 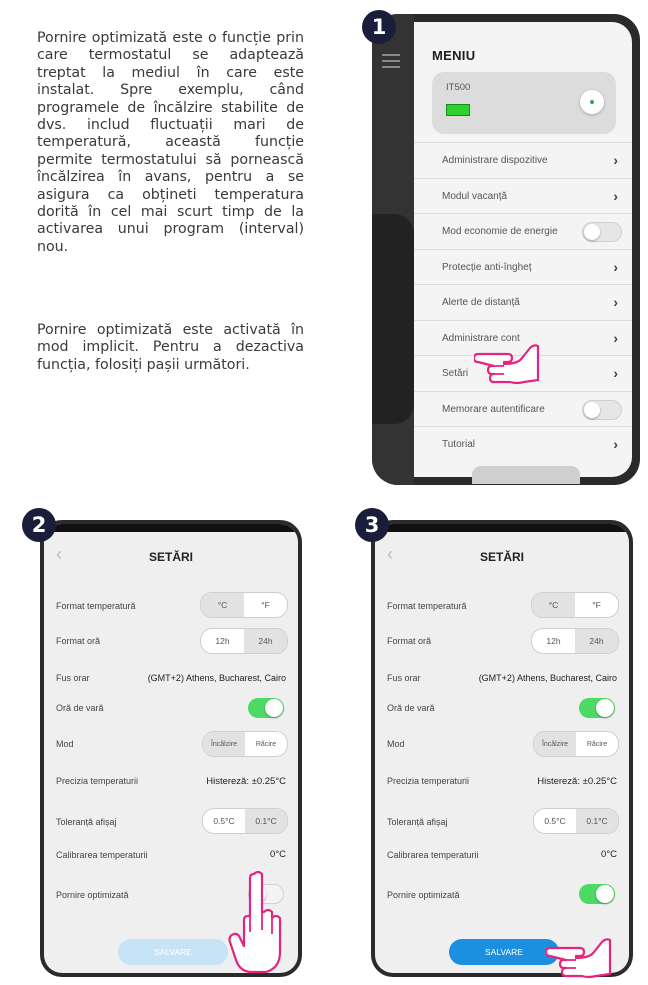 I want to click on menu-title: MENIU, so click(x=454, y=55).